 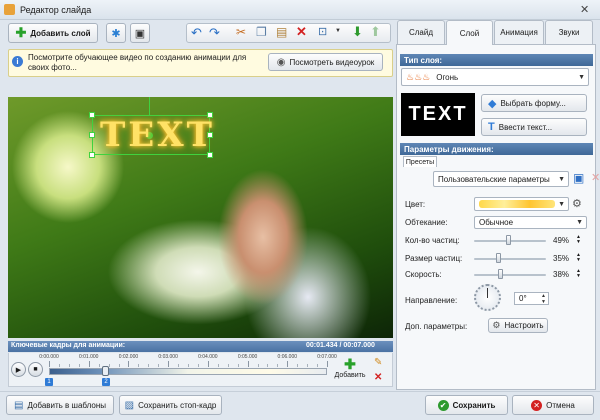 I want to click on tab-layer: Слой, so click(x=469, y=32).